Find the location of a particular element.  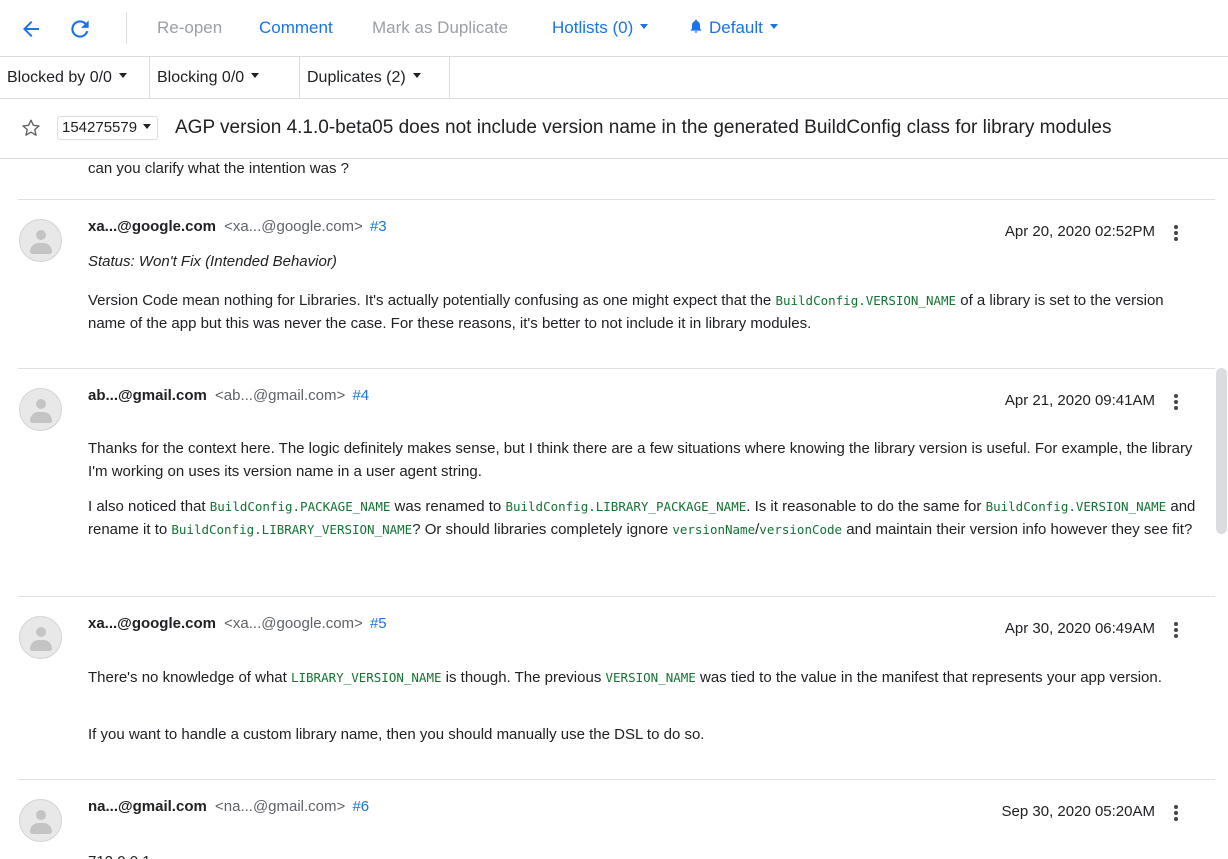

comment-button: Comment is located at coordinates (296, 28).